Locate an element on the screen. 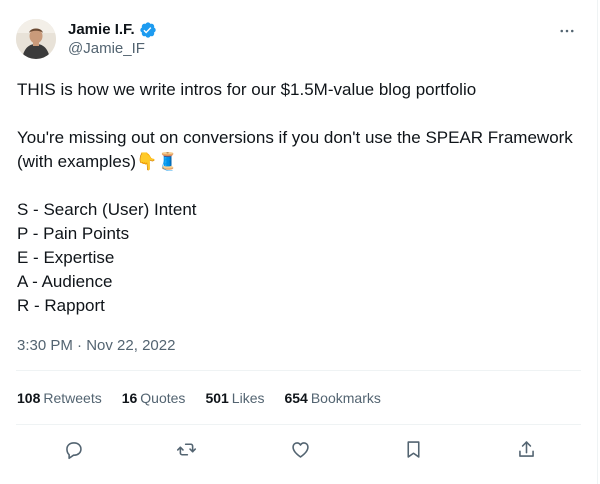  retweets-label: Retweets is located at coordinates (72, 398).